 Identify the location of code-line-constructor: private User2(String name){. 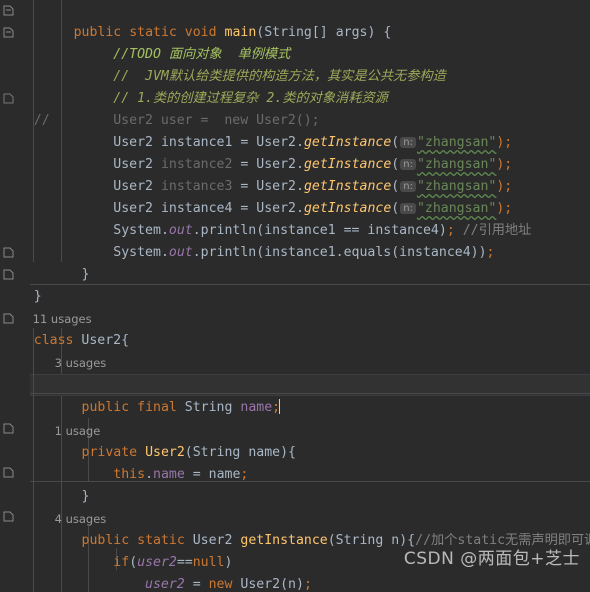
(295, 440).